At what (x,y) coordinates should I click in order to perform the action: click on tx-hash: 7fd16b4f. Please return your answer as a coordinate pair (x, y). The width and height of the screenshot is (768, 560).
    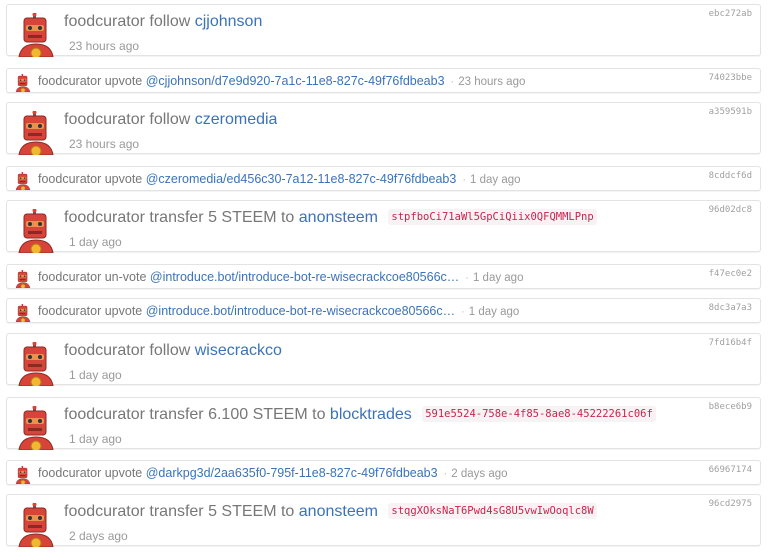
    Looking at the image, I should click on (730, 343).